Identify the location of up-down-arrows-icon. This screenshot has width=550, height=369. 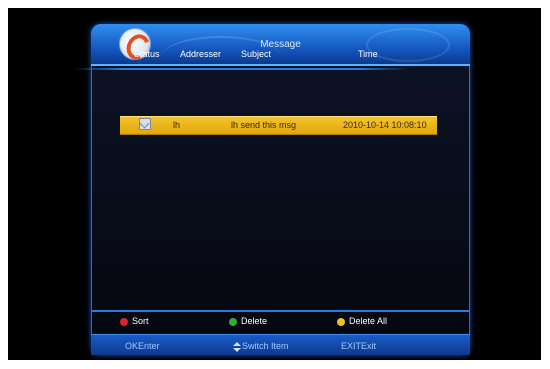
(237, 346).